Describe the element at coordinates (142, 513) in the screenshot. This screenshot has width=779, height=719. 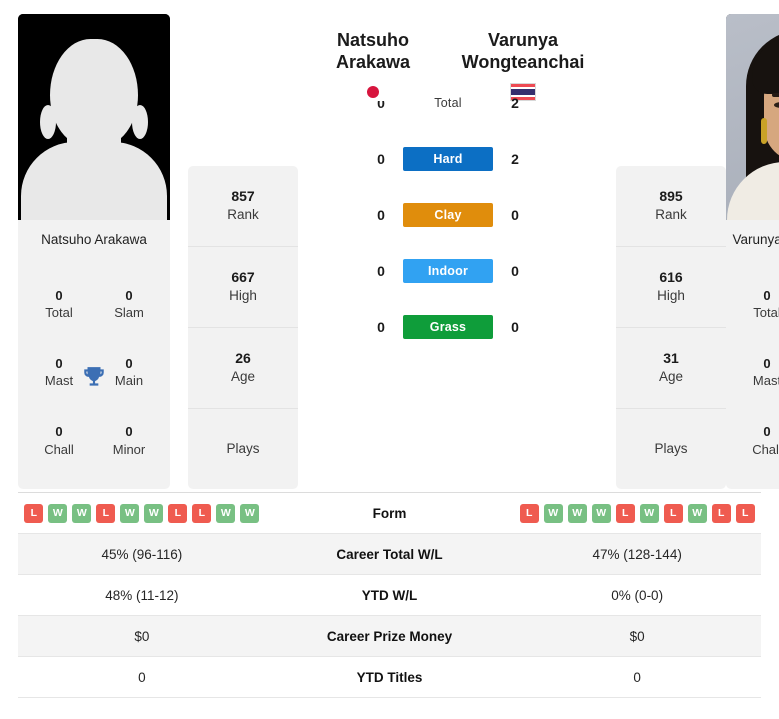
I see `left-form-strip: LWWLWWLLWW` at that location.